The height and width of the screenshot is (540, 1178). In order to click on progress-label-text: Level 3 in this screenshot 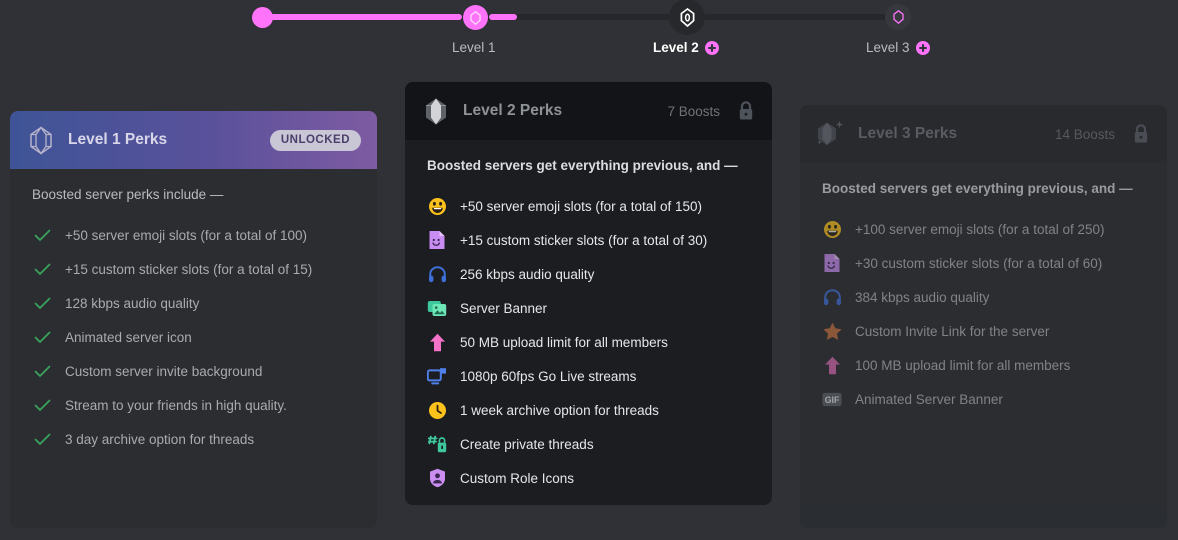, I will do `click(888, 47)`.